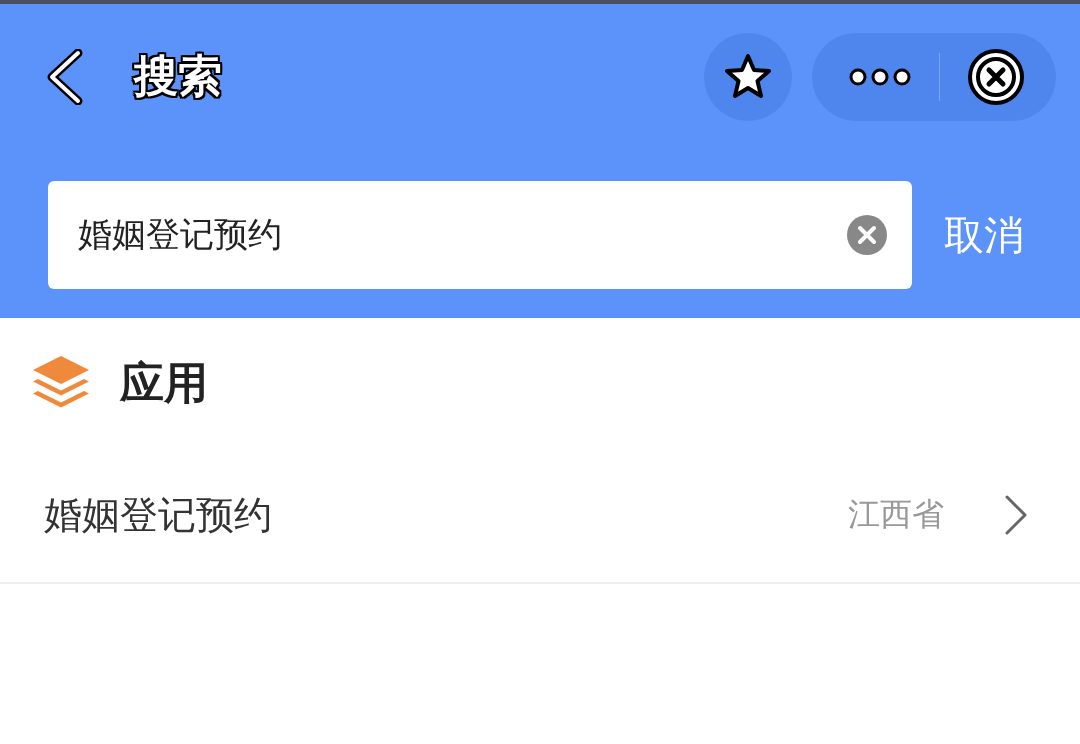 Image resolution: width=1080 pixels, height=744 pixels. I want to click on more-icon, so click(880, 76).